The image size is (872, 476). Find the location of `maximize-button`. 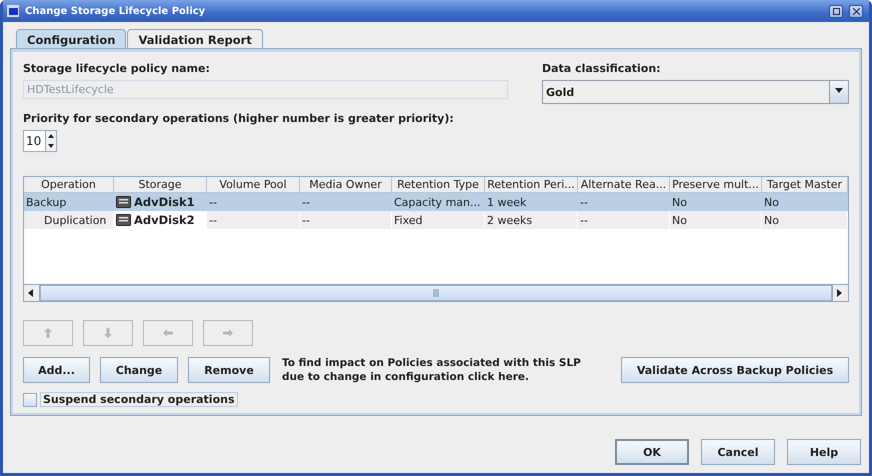

maximize-button is located at coordinates (836, 11).